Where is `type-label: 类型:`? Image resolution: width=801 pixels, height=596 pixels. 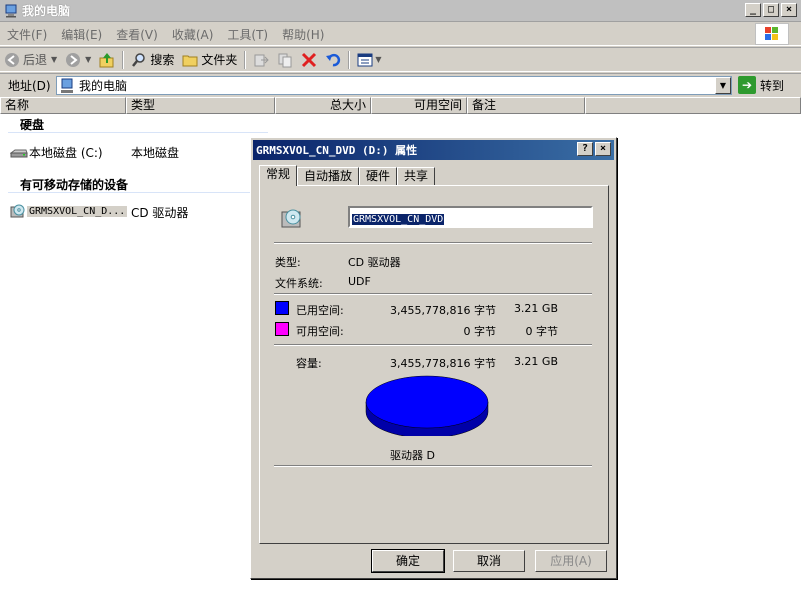
type-label: 类型: is located at coordinates (288, 262).